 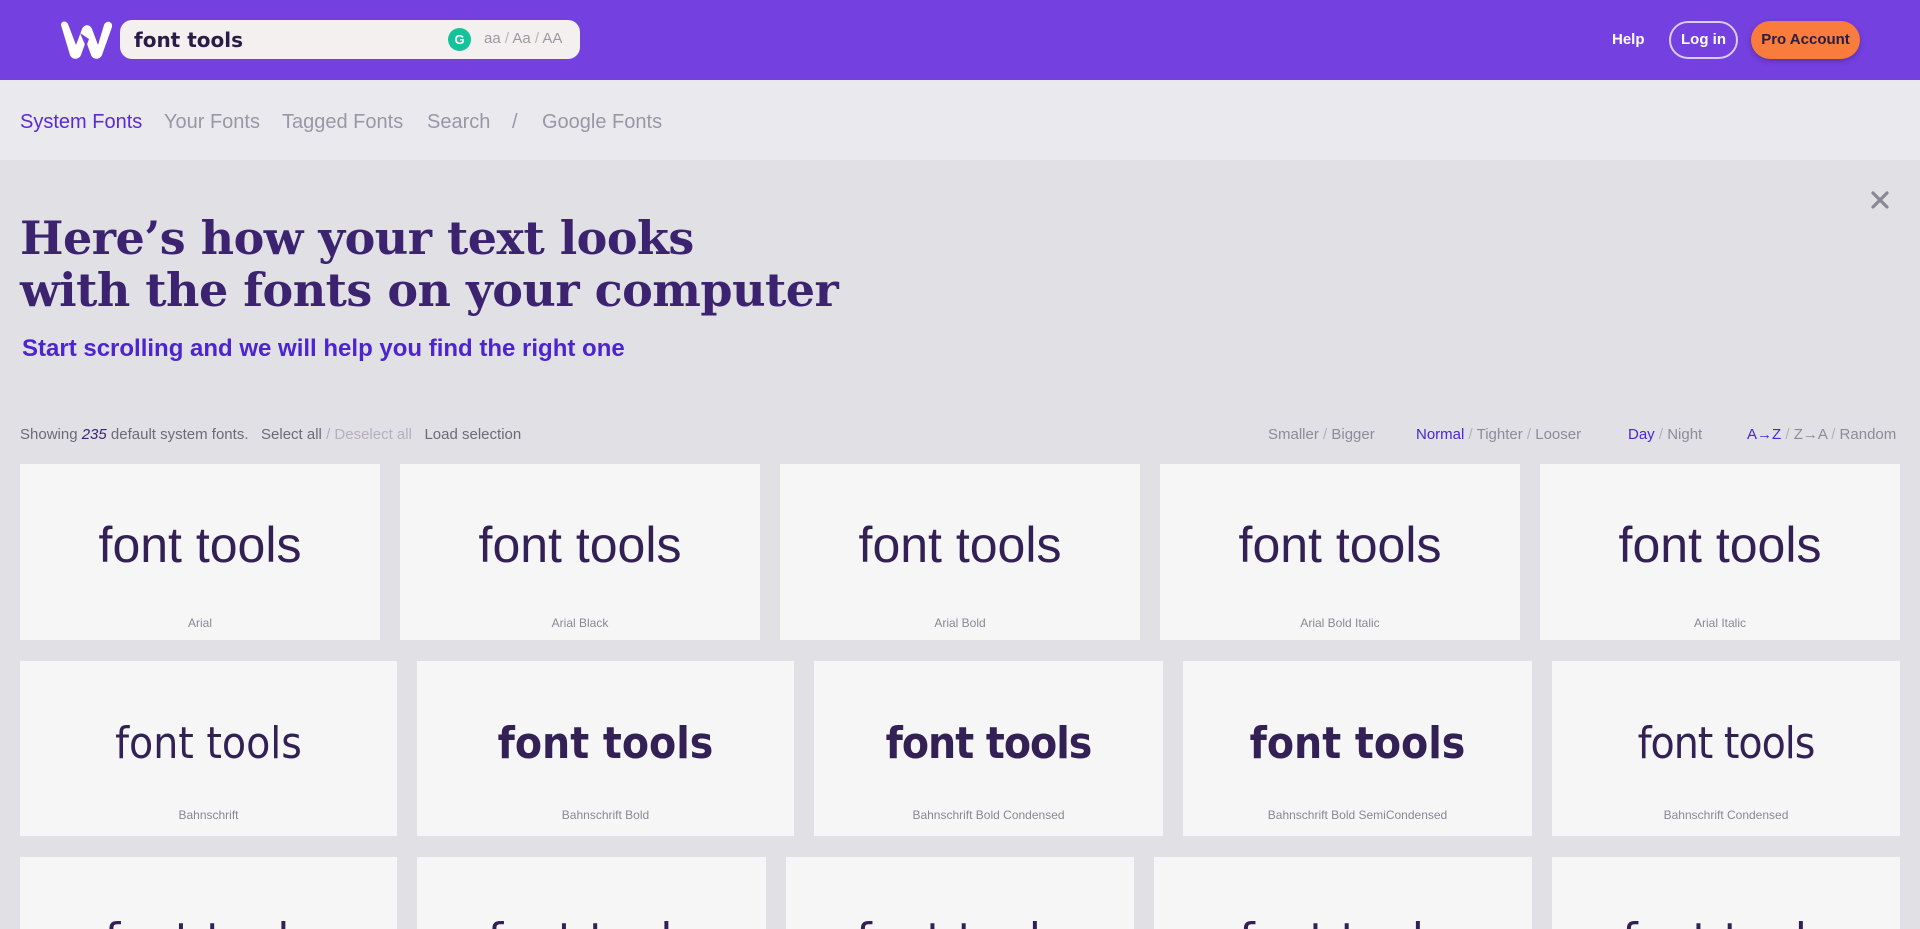 I want to click on nav-search: Search, so click(x=458, y=122).